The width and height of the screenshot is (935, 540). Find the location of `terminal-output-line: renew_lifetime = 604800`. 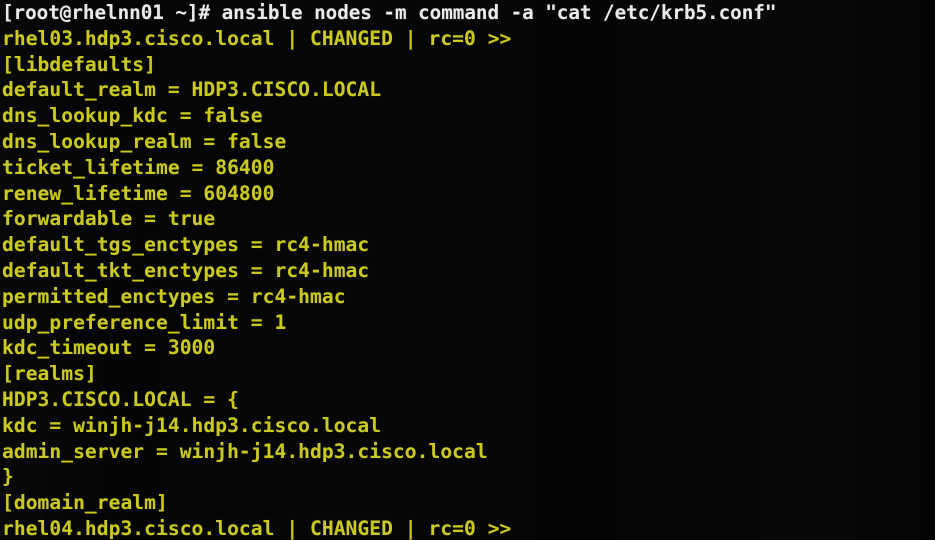

terminal-output-line: renew_lifetime = 604800 is located at coordinates (138, 193).